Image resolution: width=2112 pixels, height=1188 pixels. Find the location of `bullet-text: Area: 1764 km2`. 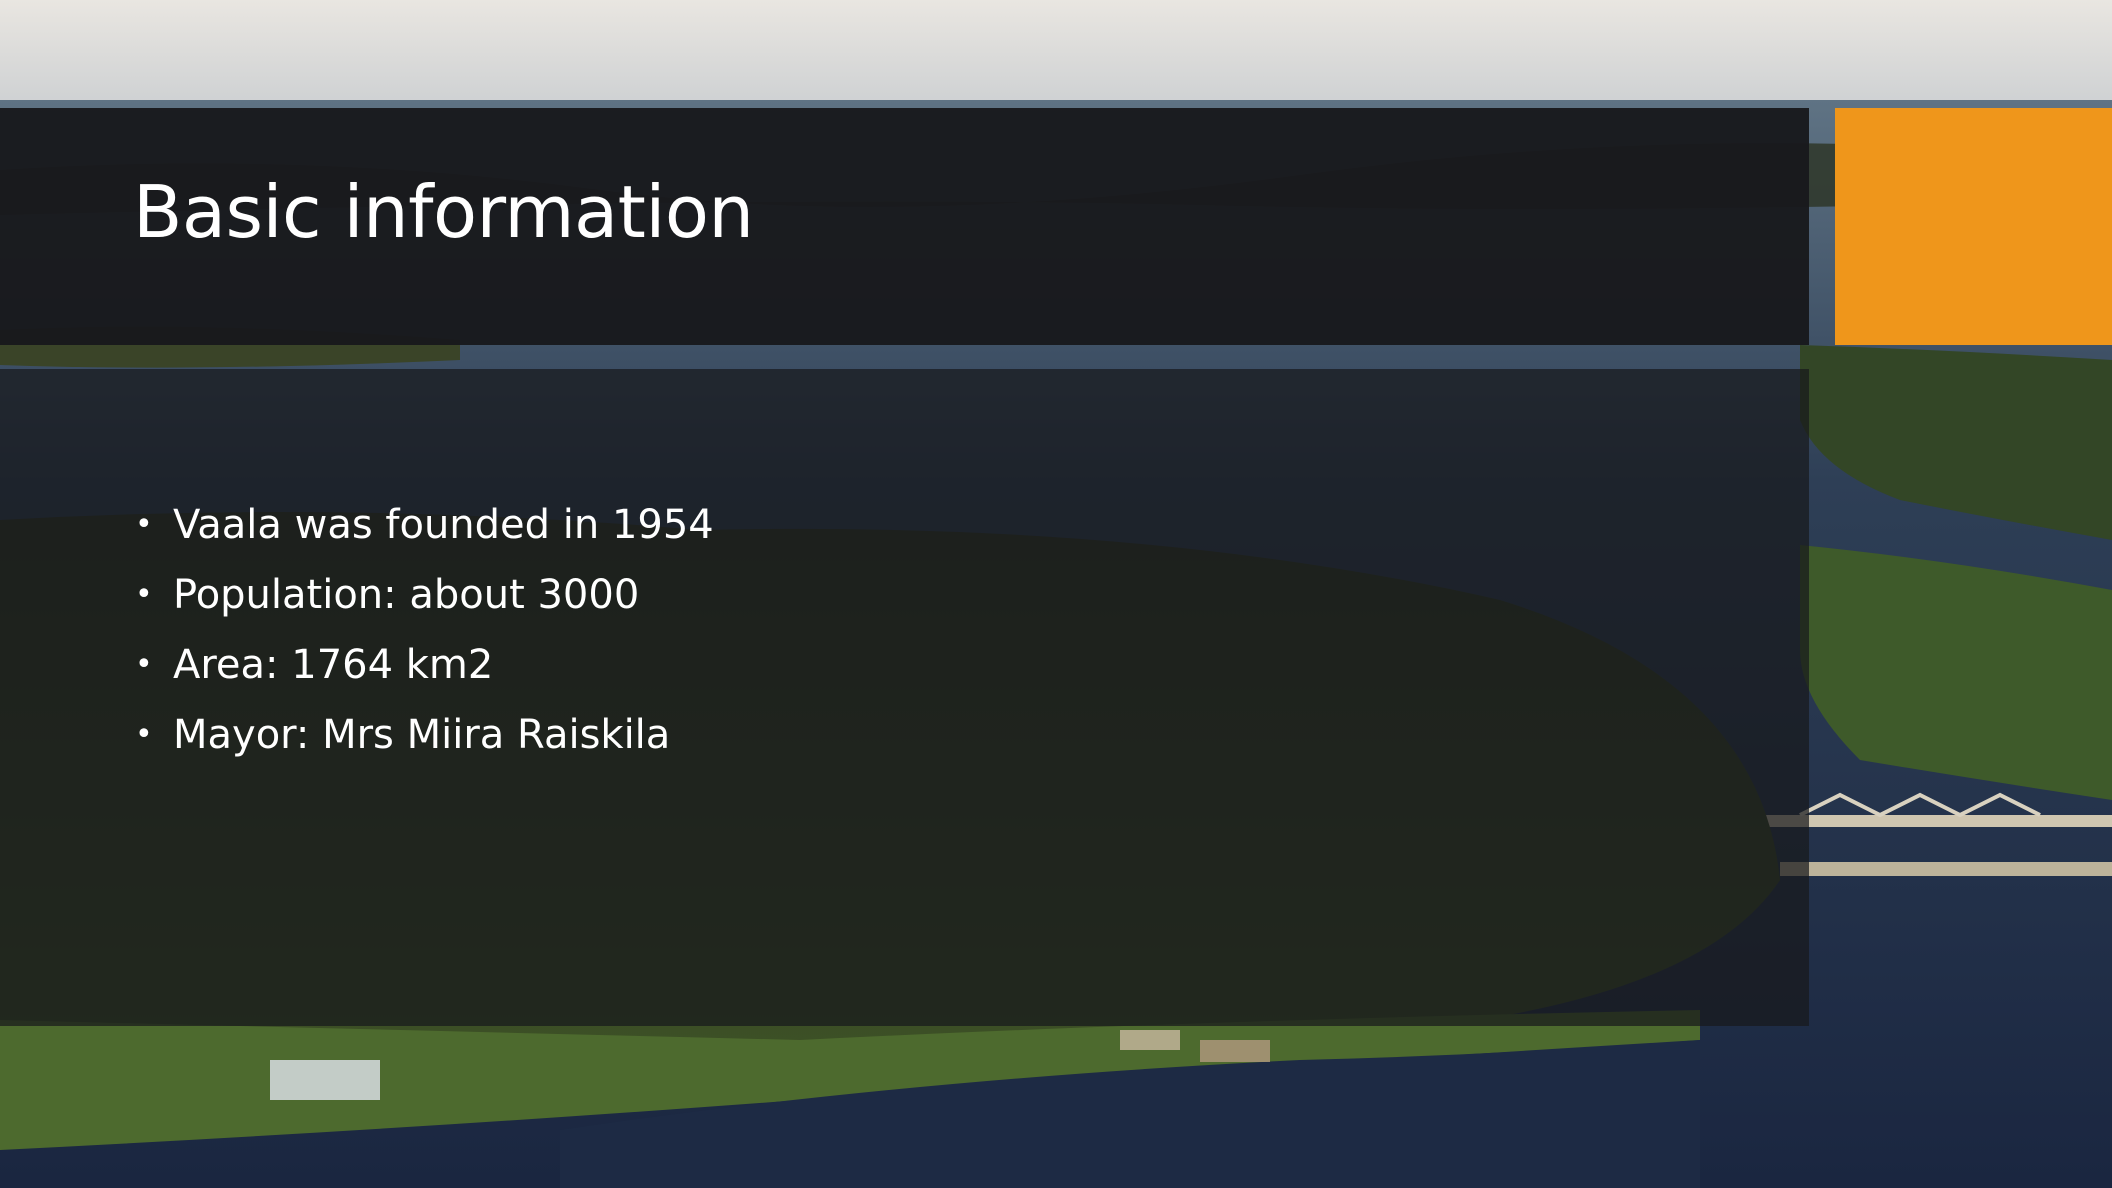

bullet-text: Area: 1764 km2 is located at coordinates (333, 665).